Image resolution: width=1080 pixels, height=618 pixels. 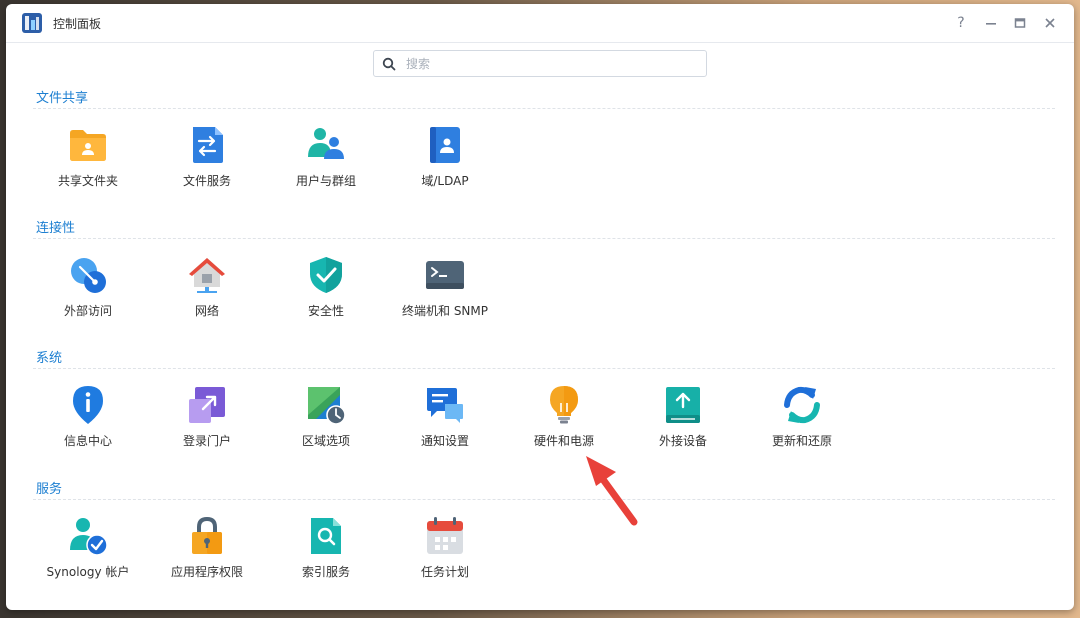 I want to click on item-label: 信息中心, so click(x=87, y=441).